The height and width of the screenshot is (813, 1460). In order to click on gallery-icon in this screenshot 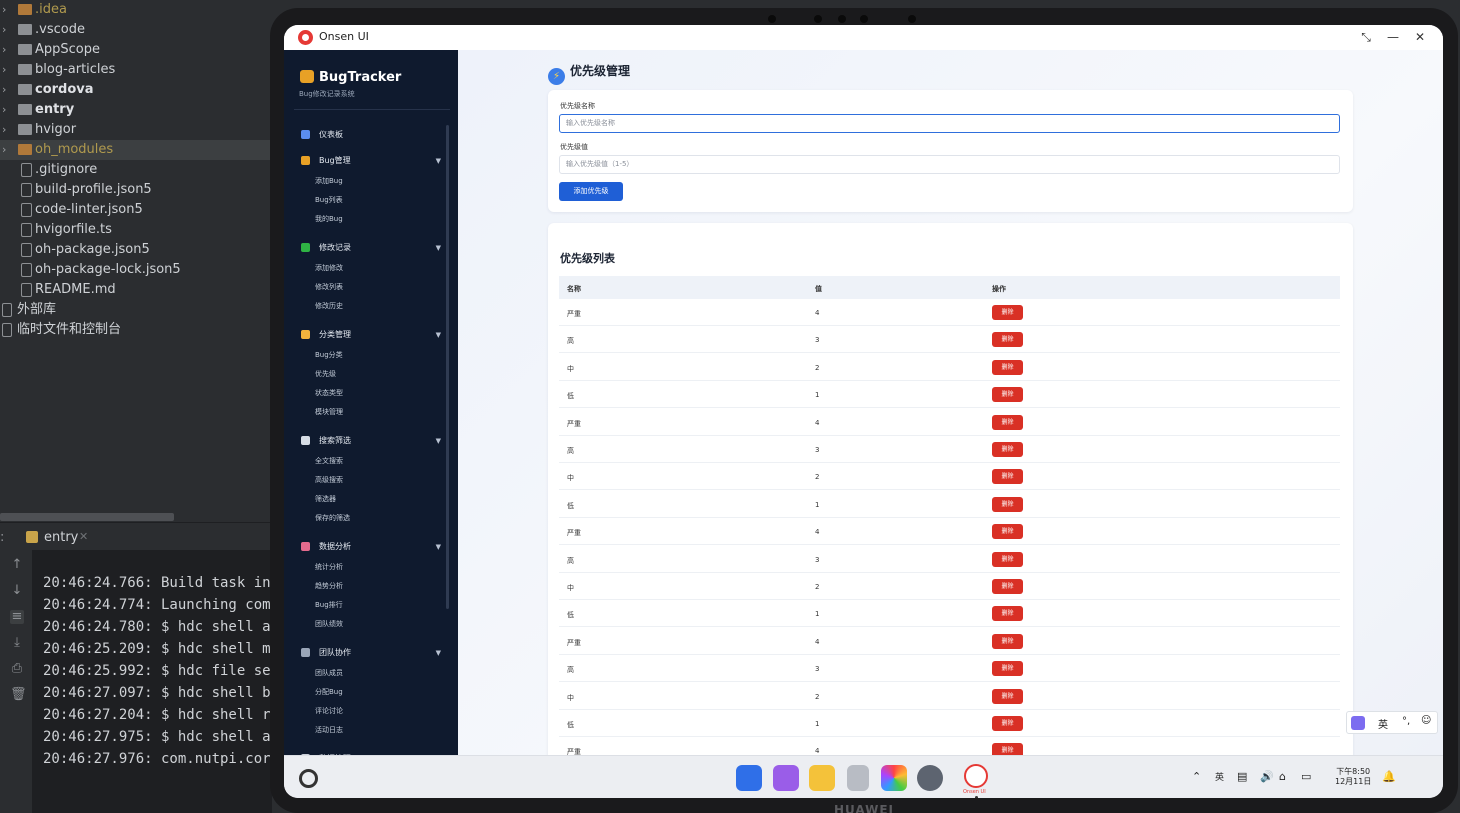, I will do `click(894, 778)`.